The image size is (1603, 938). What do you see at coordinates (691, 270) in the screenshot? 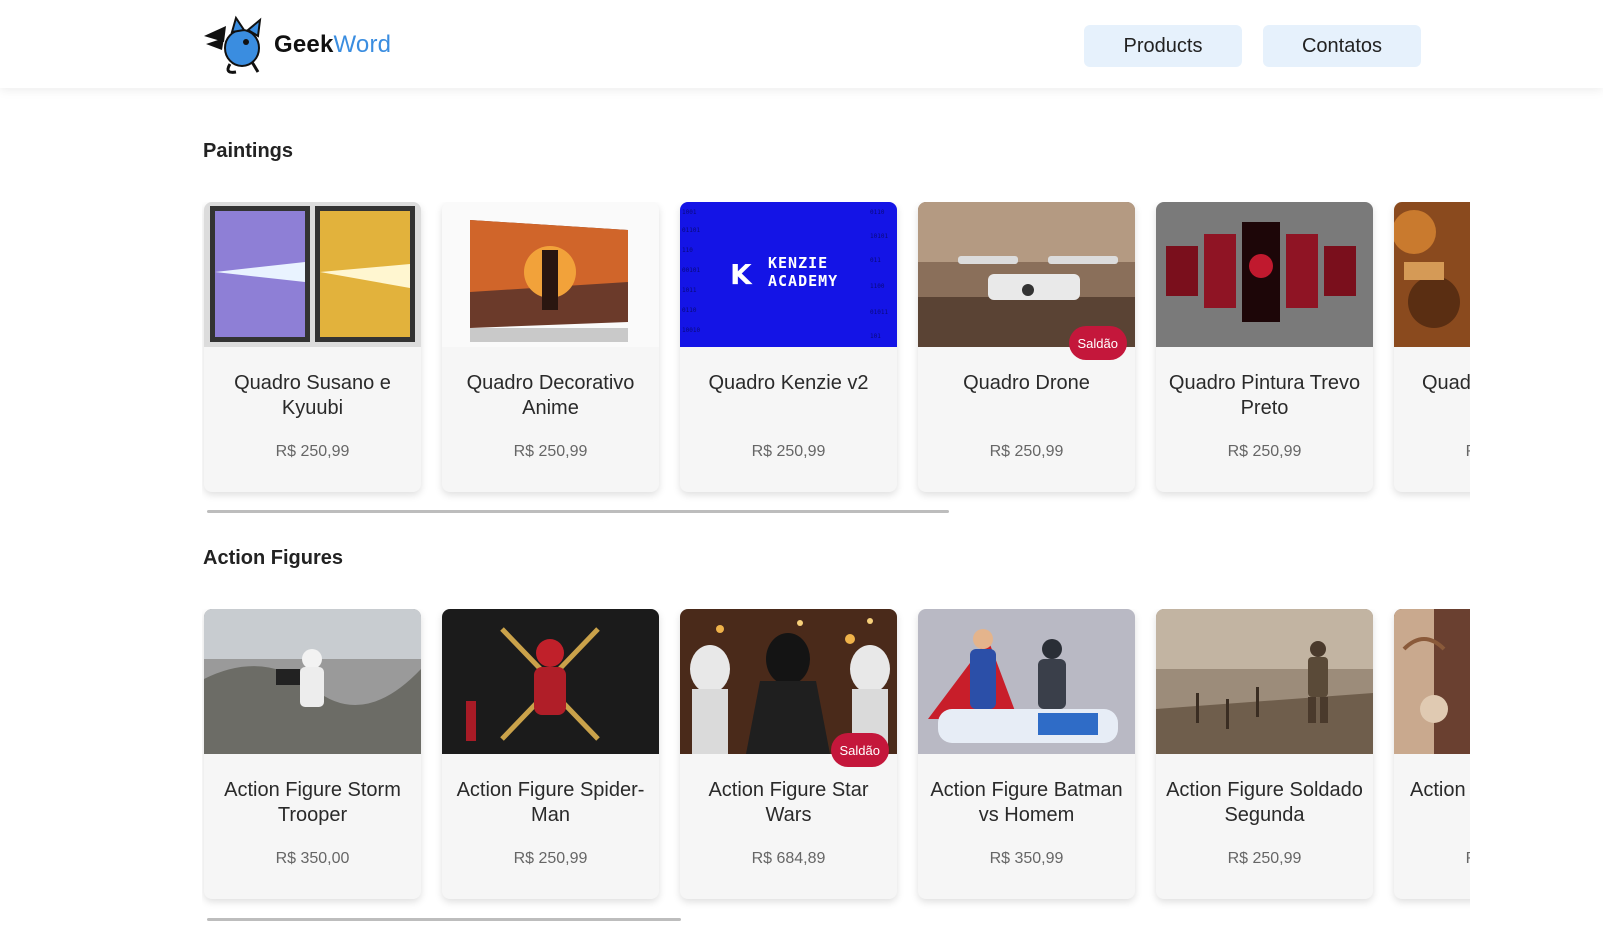
I see `svg-text: 00101` at bounding box center [691, 270].